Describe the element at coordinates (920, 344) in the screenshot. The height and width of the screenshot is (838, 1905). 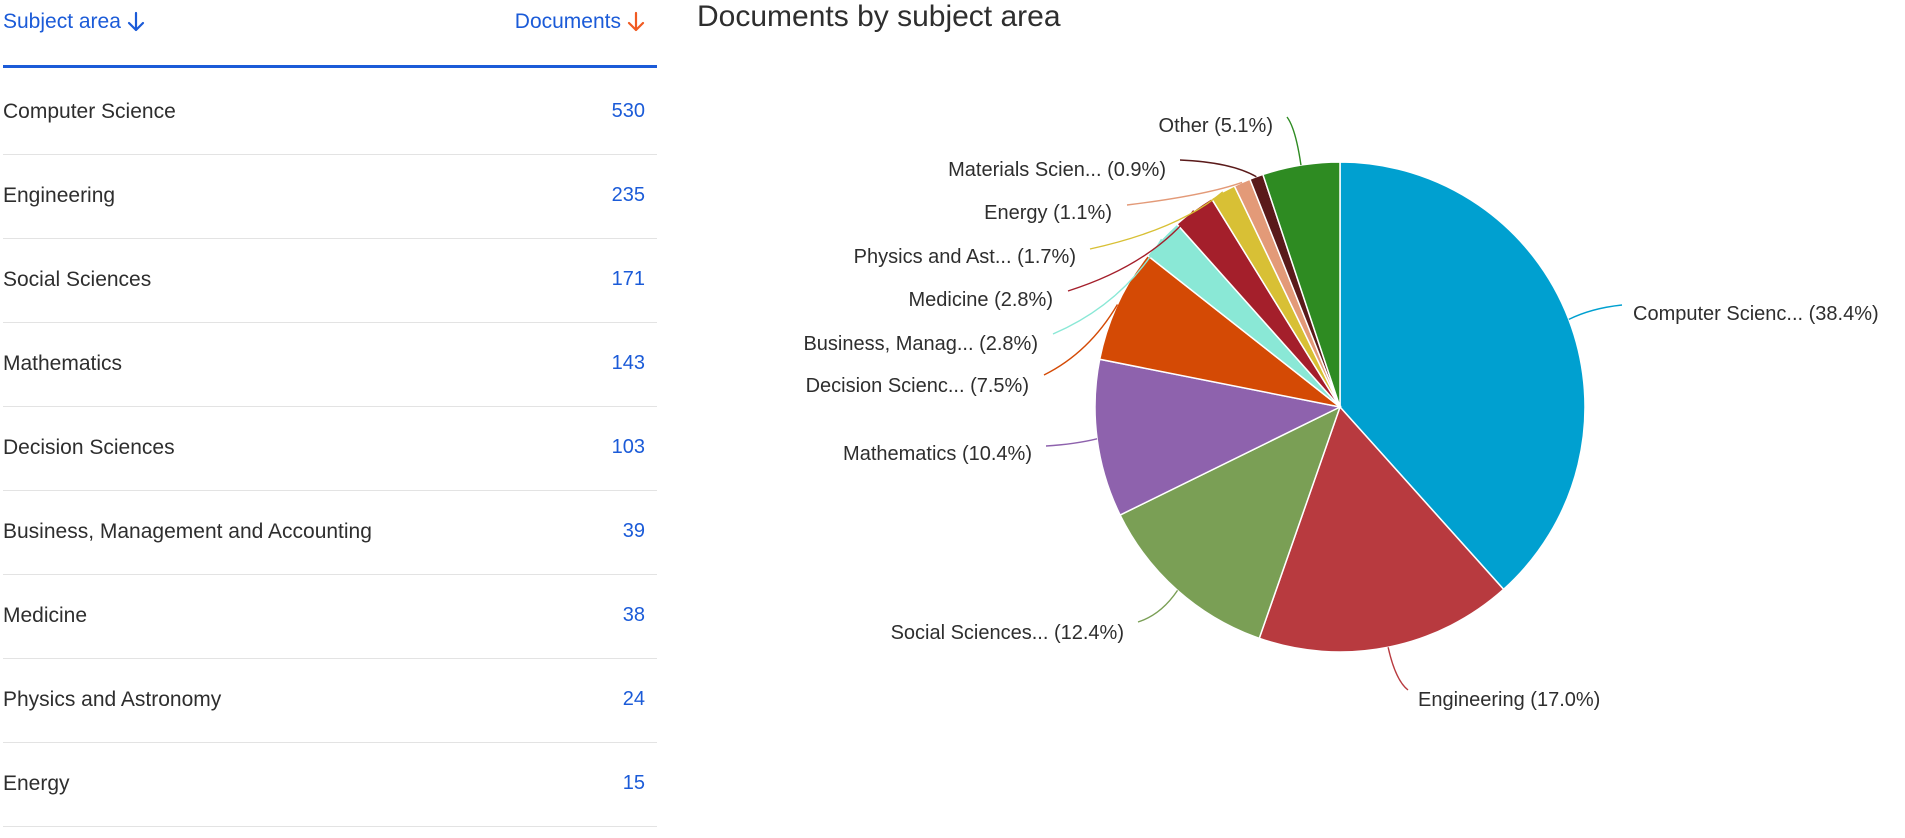
I see `pie-slice-label: Business, Manag... (2.8%)` at that location.